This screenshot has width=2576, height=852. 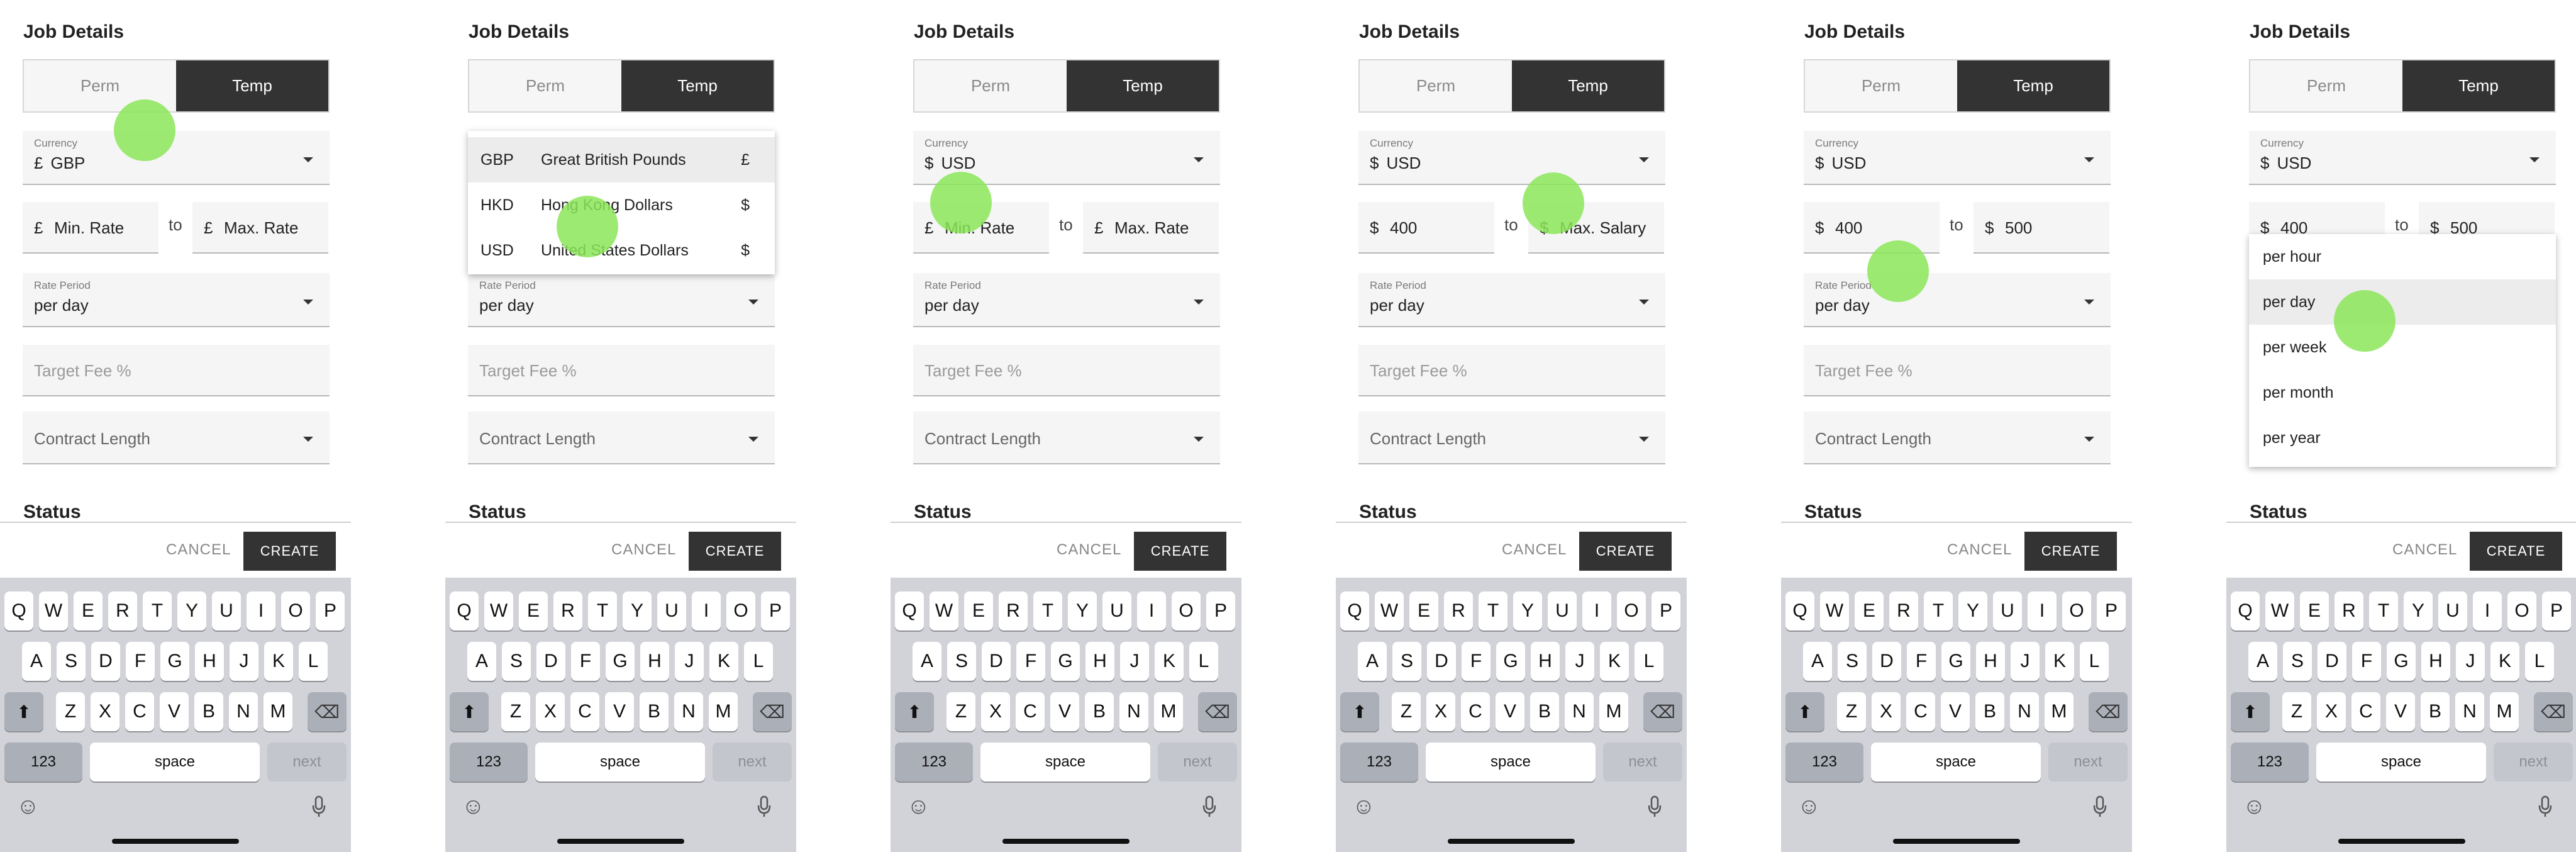 I want to click on currency-select: Currency £ GBP, so click(x=176, y=158).